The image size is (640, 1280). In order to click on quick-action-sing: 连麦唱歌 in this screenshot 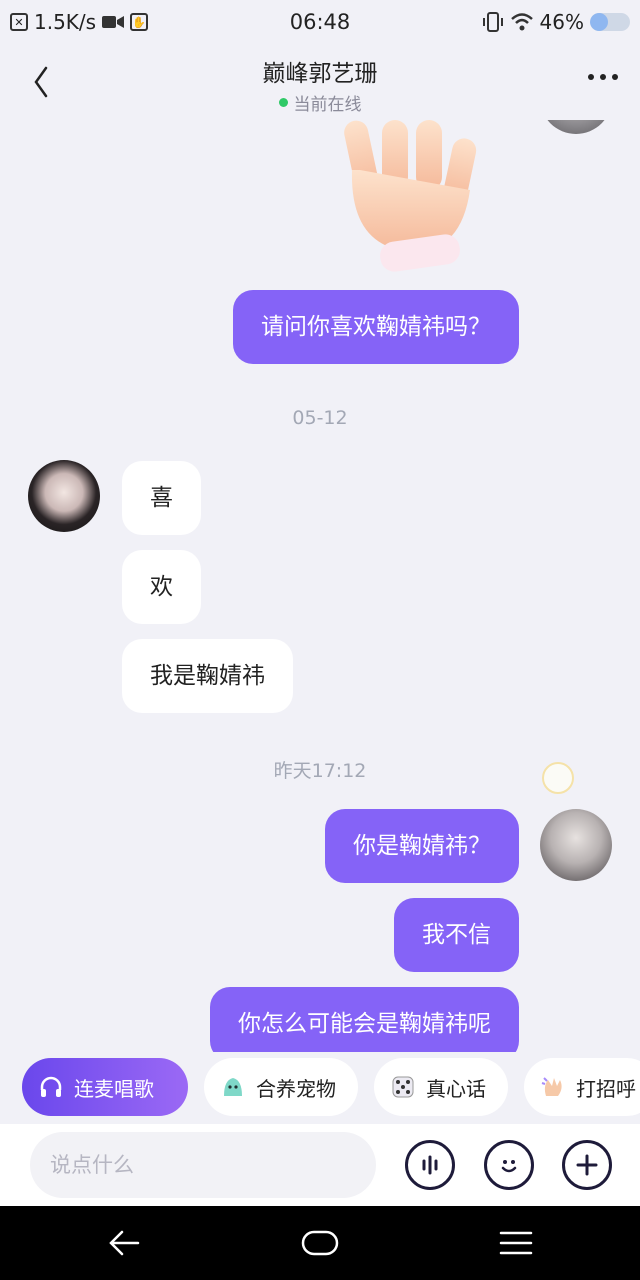, I will do `click(105, 1087)`.